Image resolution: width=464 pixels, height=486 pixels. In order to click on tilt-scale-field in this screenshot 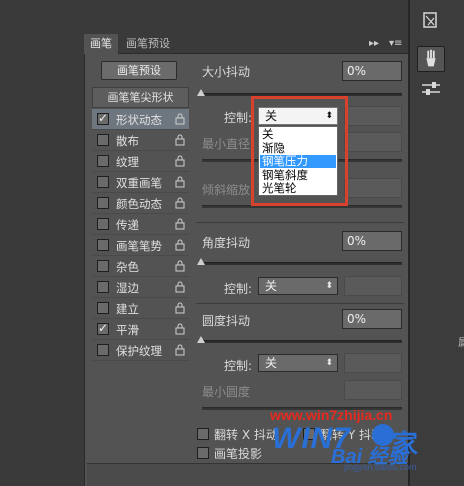, I will do `click(373, 188)`.